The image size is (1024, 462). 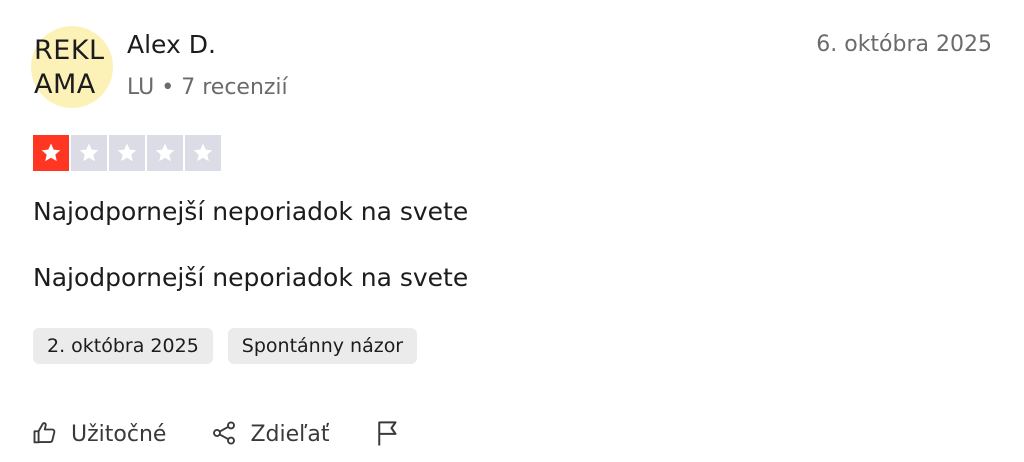 What do you see at coordinates (225, 346) in the screenshot?
I see `review-tags: 2. októbra 2025 Spontánny názor` at bounding box center [225, 346].